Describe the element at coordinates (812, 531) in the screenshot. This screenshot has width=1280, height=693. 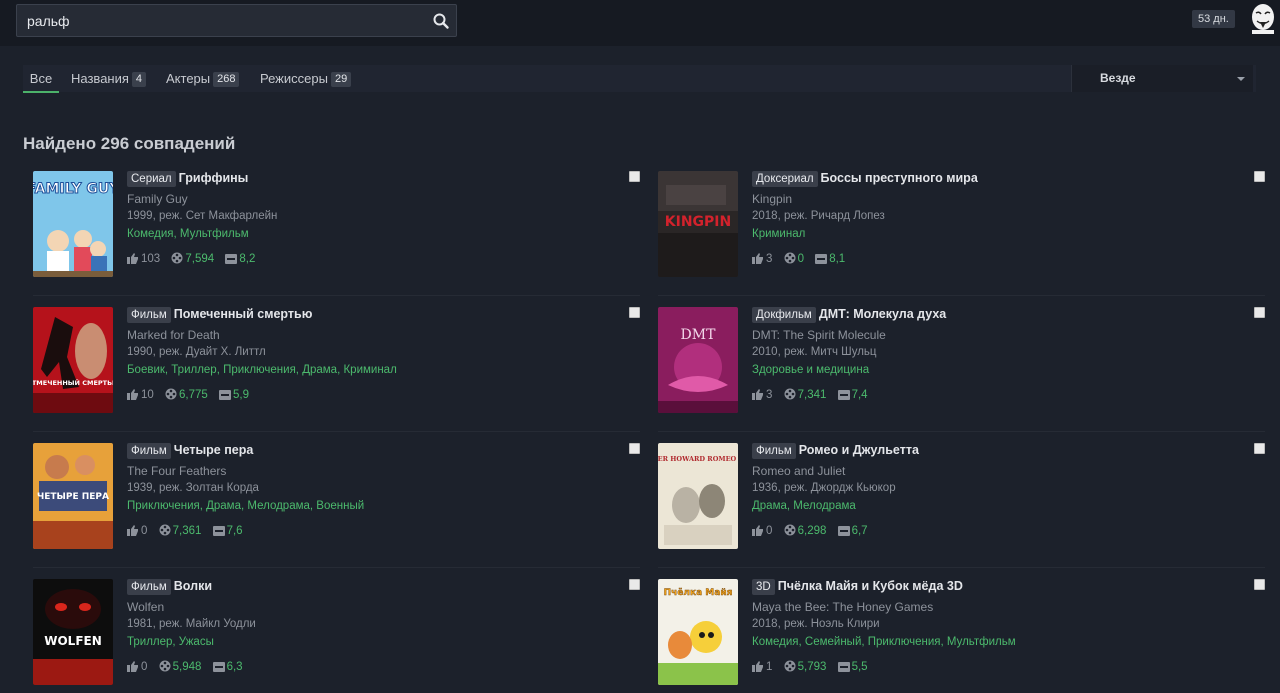
I see `views-count: 6,298` at that location.